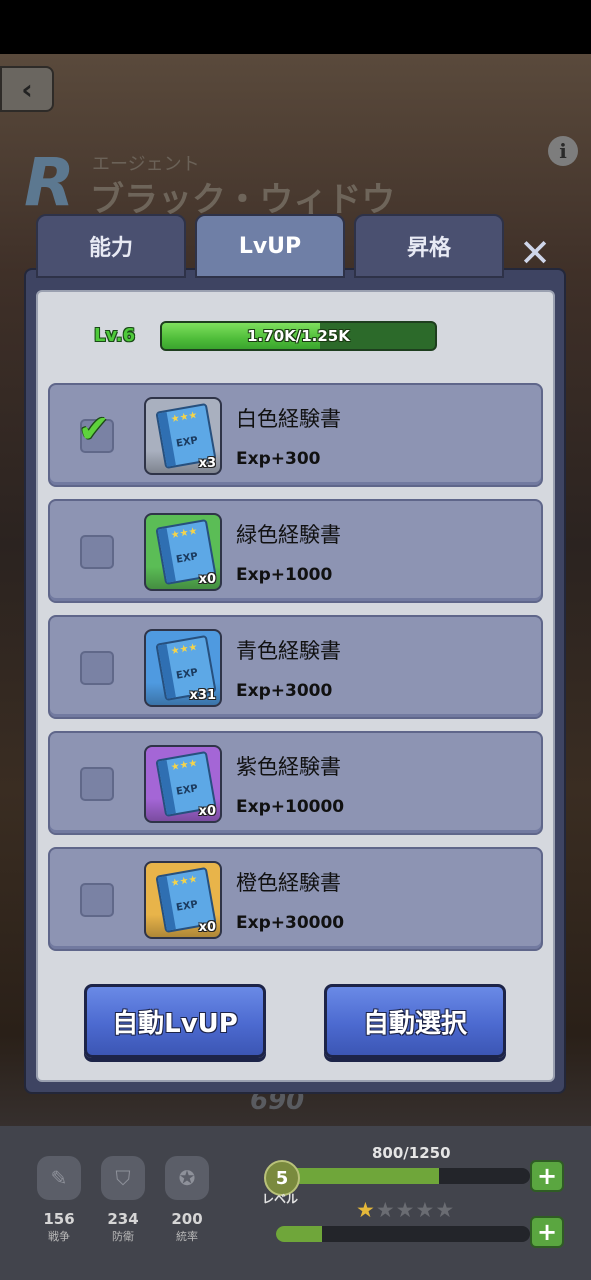  I want to click on item-exp: Exp+30000, so click(290, 923).